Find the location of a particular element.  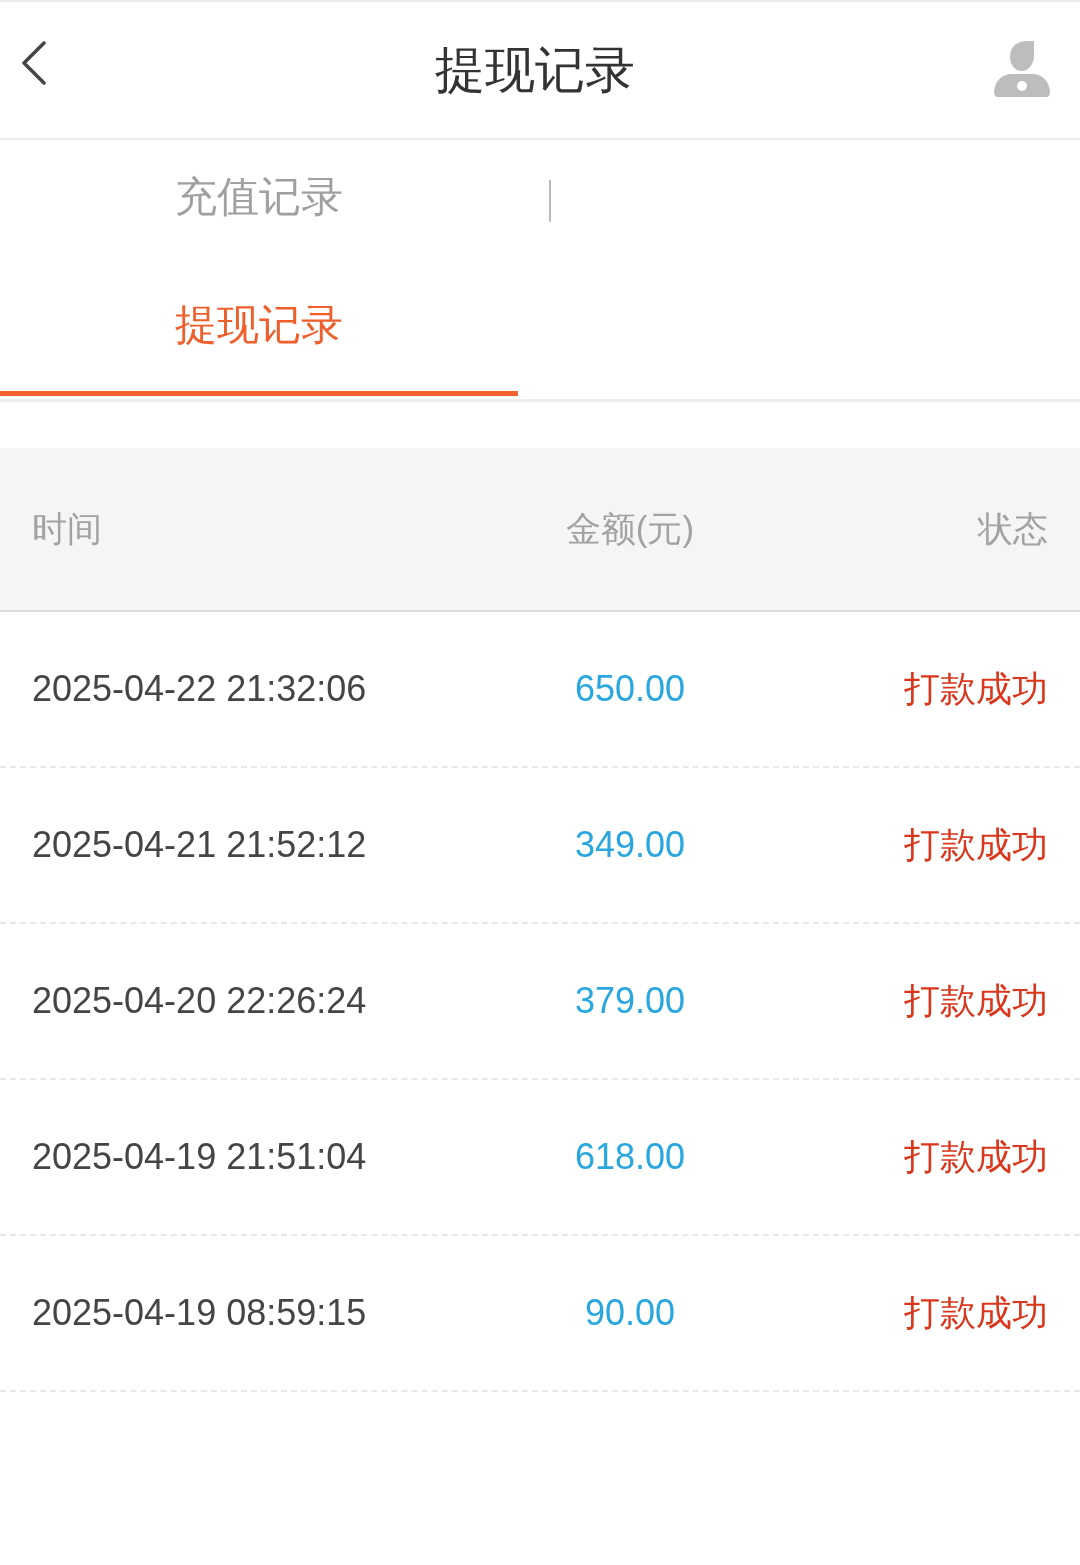

time-cell: 2025-04-22 21:32:06 is located at coordinates (199, 689).